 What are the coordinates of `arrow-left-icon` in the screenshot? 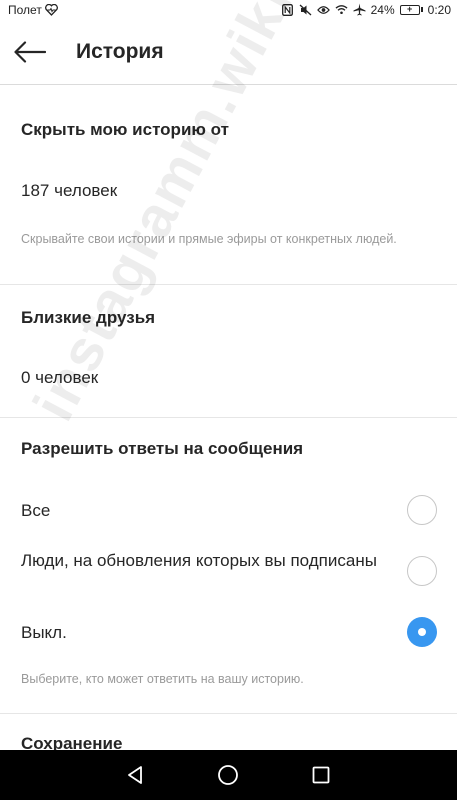 It's located at (30, 51).